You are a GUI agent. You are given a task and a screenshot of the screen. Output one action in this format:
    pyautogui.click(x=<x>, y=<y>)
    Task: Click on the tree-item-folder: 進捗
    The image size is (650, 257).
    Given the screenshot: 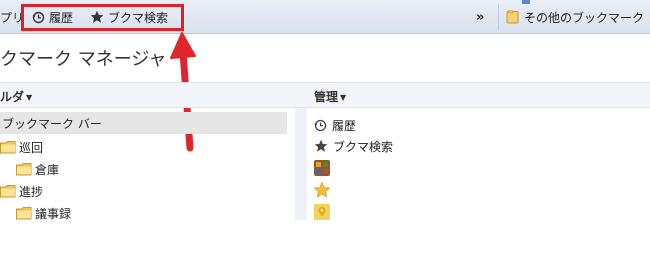 What is the action you would take?
    pyautogui.click(x=21, y=191)
    